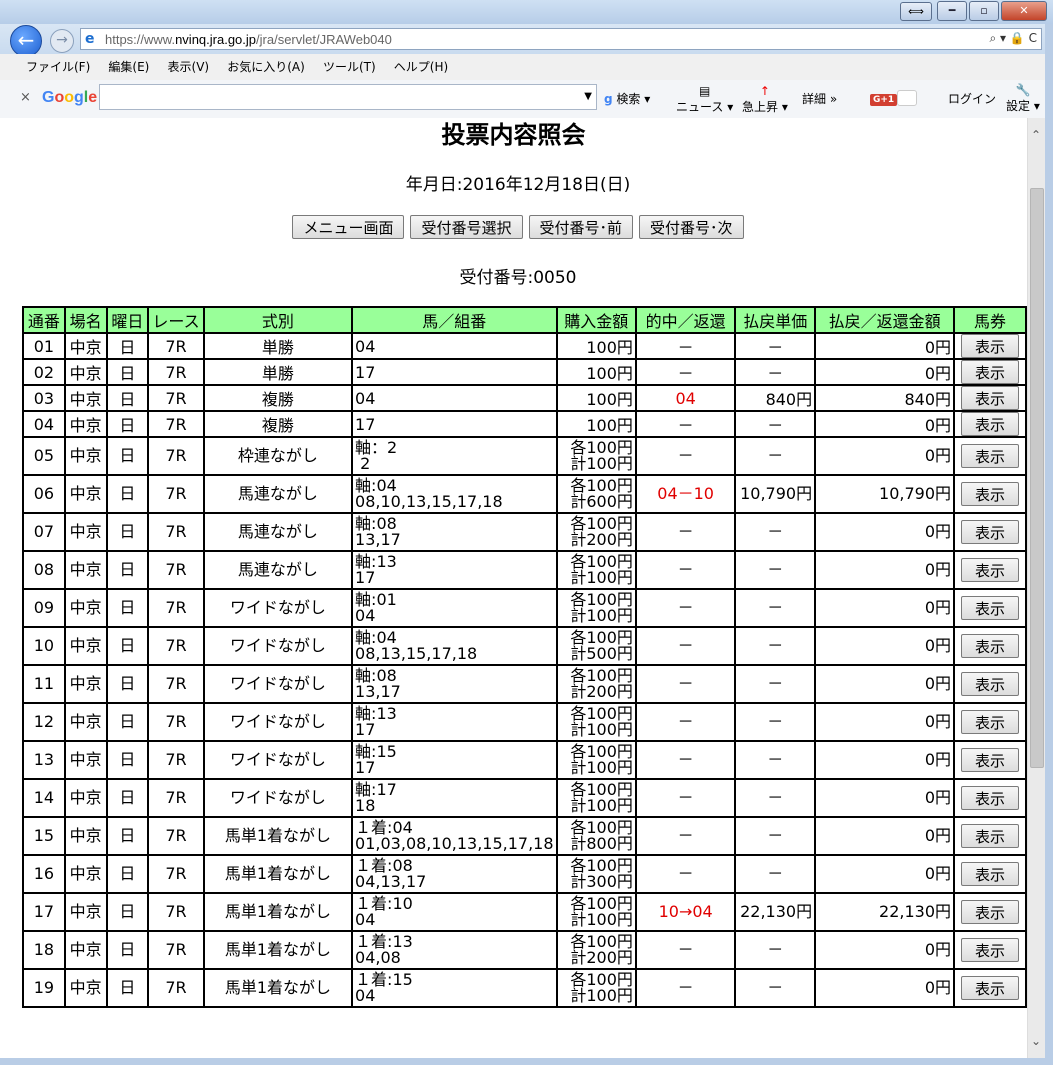 This screenshot has height=1065, width=1053. What do you see at coordinates (62, 41) in the screenshot?
I see `forward-button: →` at bounding box center [62, 41].